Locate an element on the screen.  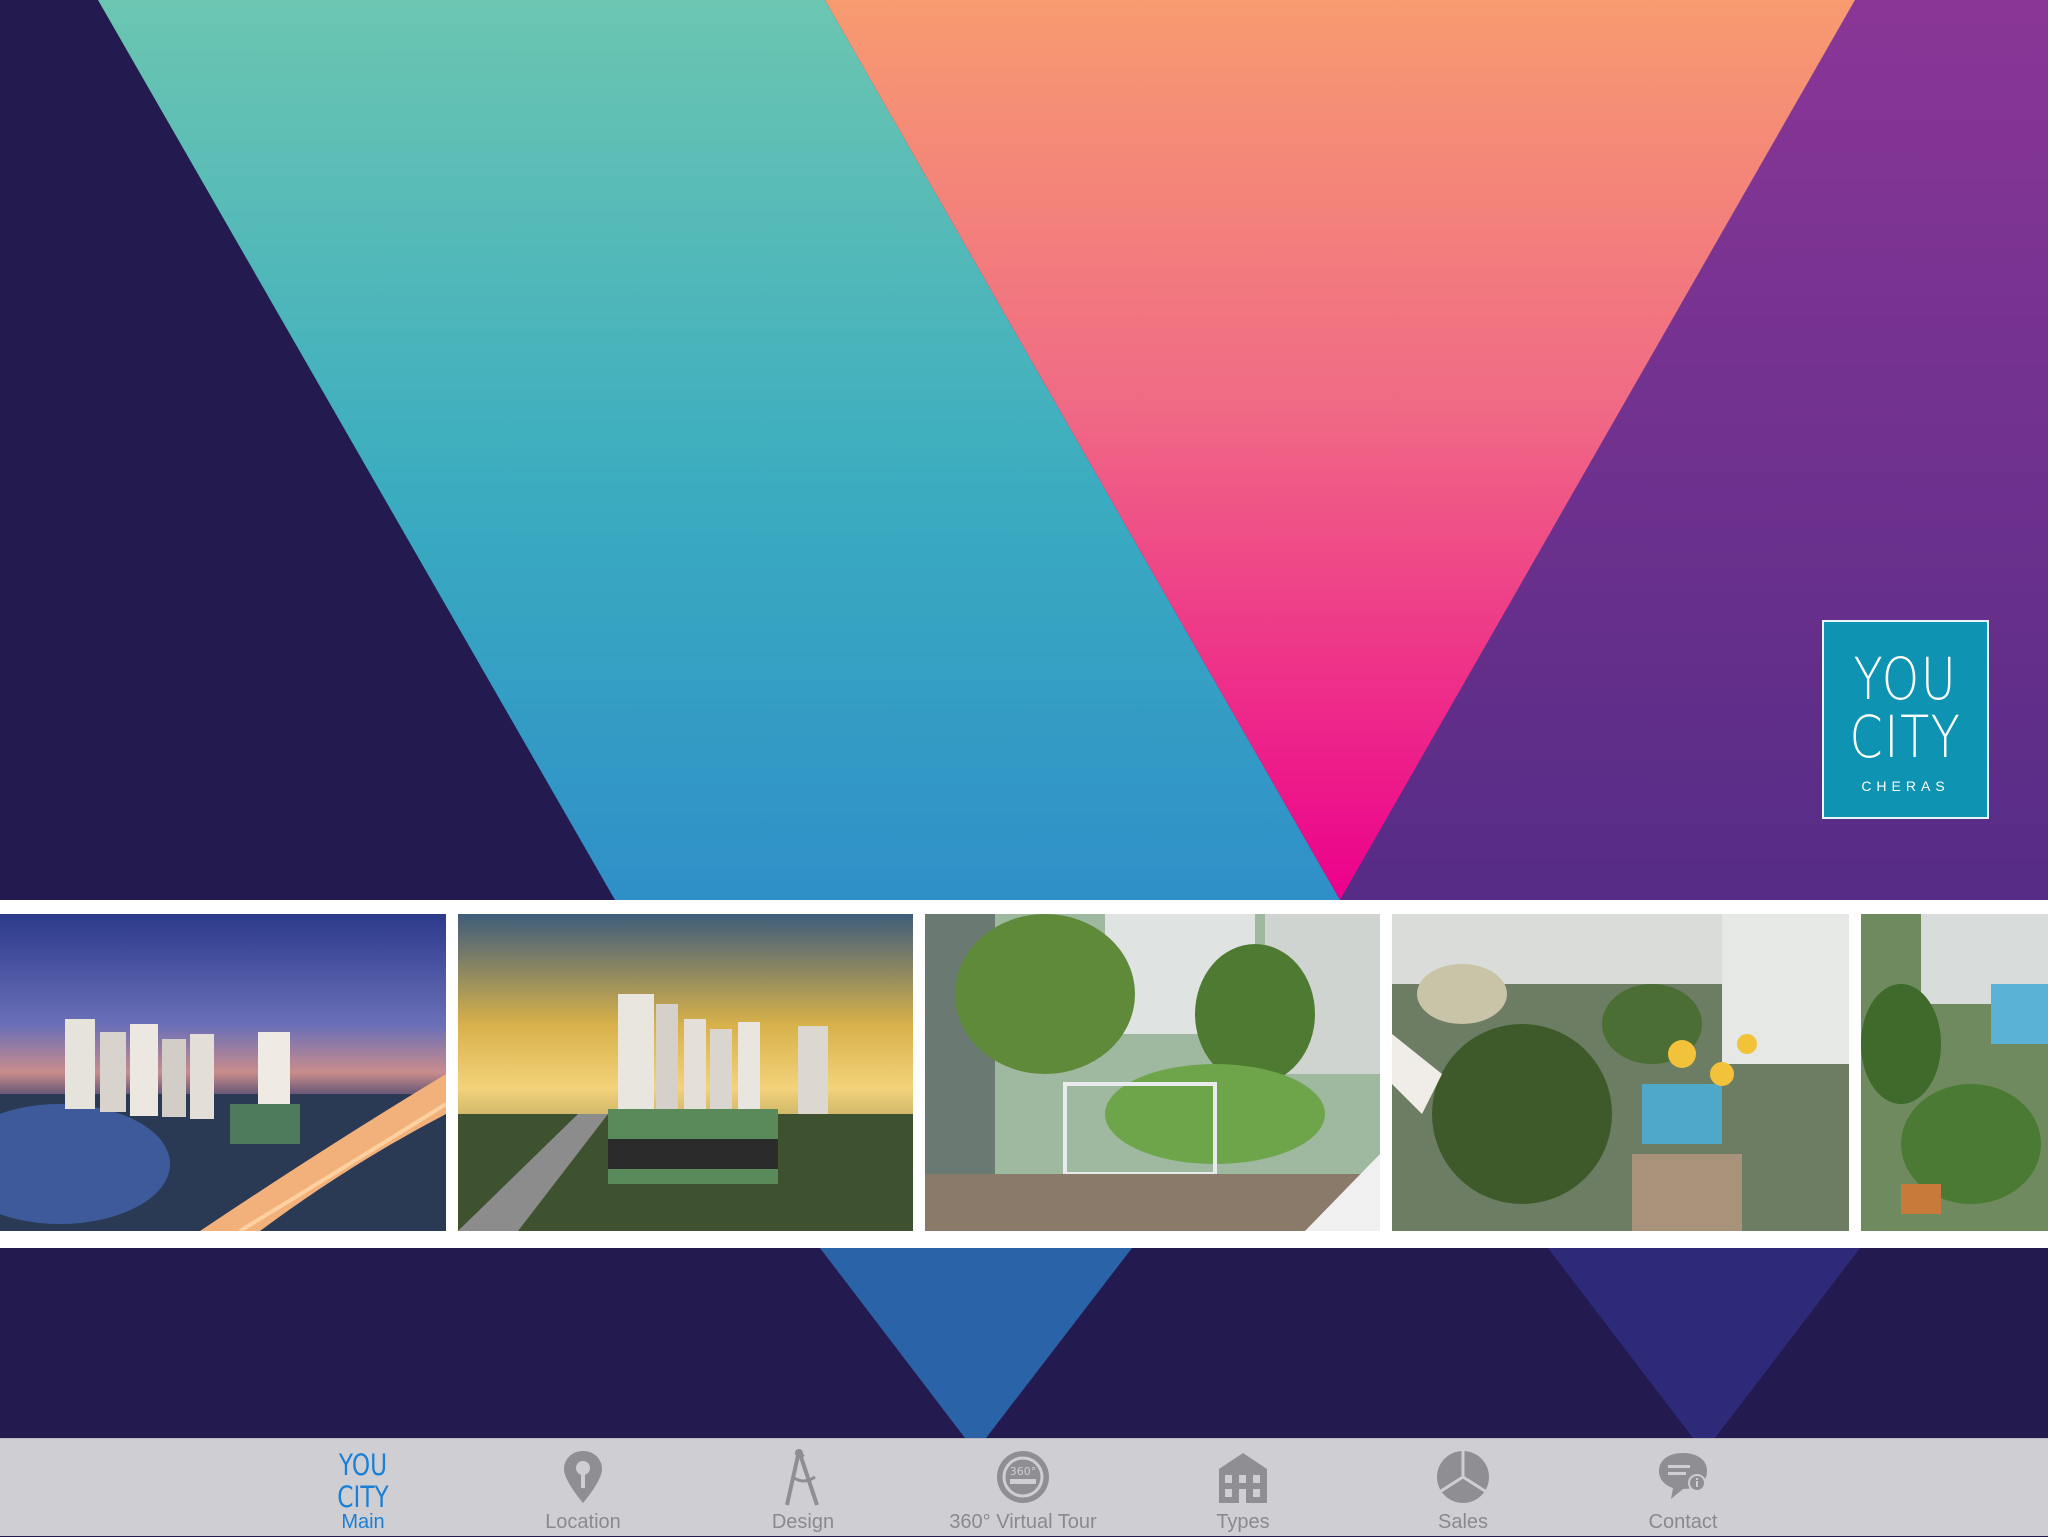
tab-location-label: Location is located at coordinates (583, 1522).